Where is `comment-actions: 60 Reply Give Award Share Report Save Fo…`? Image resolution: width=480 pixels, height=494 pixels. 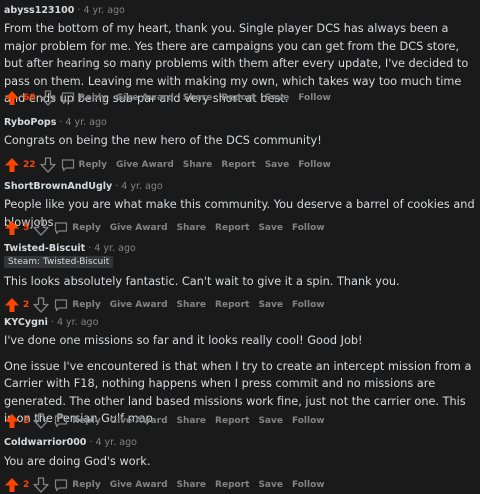
comment-actions: 60 Reply Give Award Share Report Save Fo… is located at coordinates (172, 98).